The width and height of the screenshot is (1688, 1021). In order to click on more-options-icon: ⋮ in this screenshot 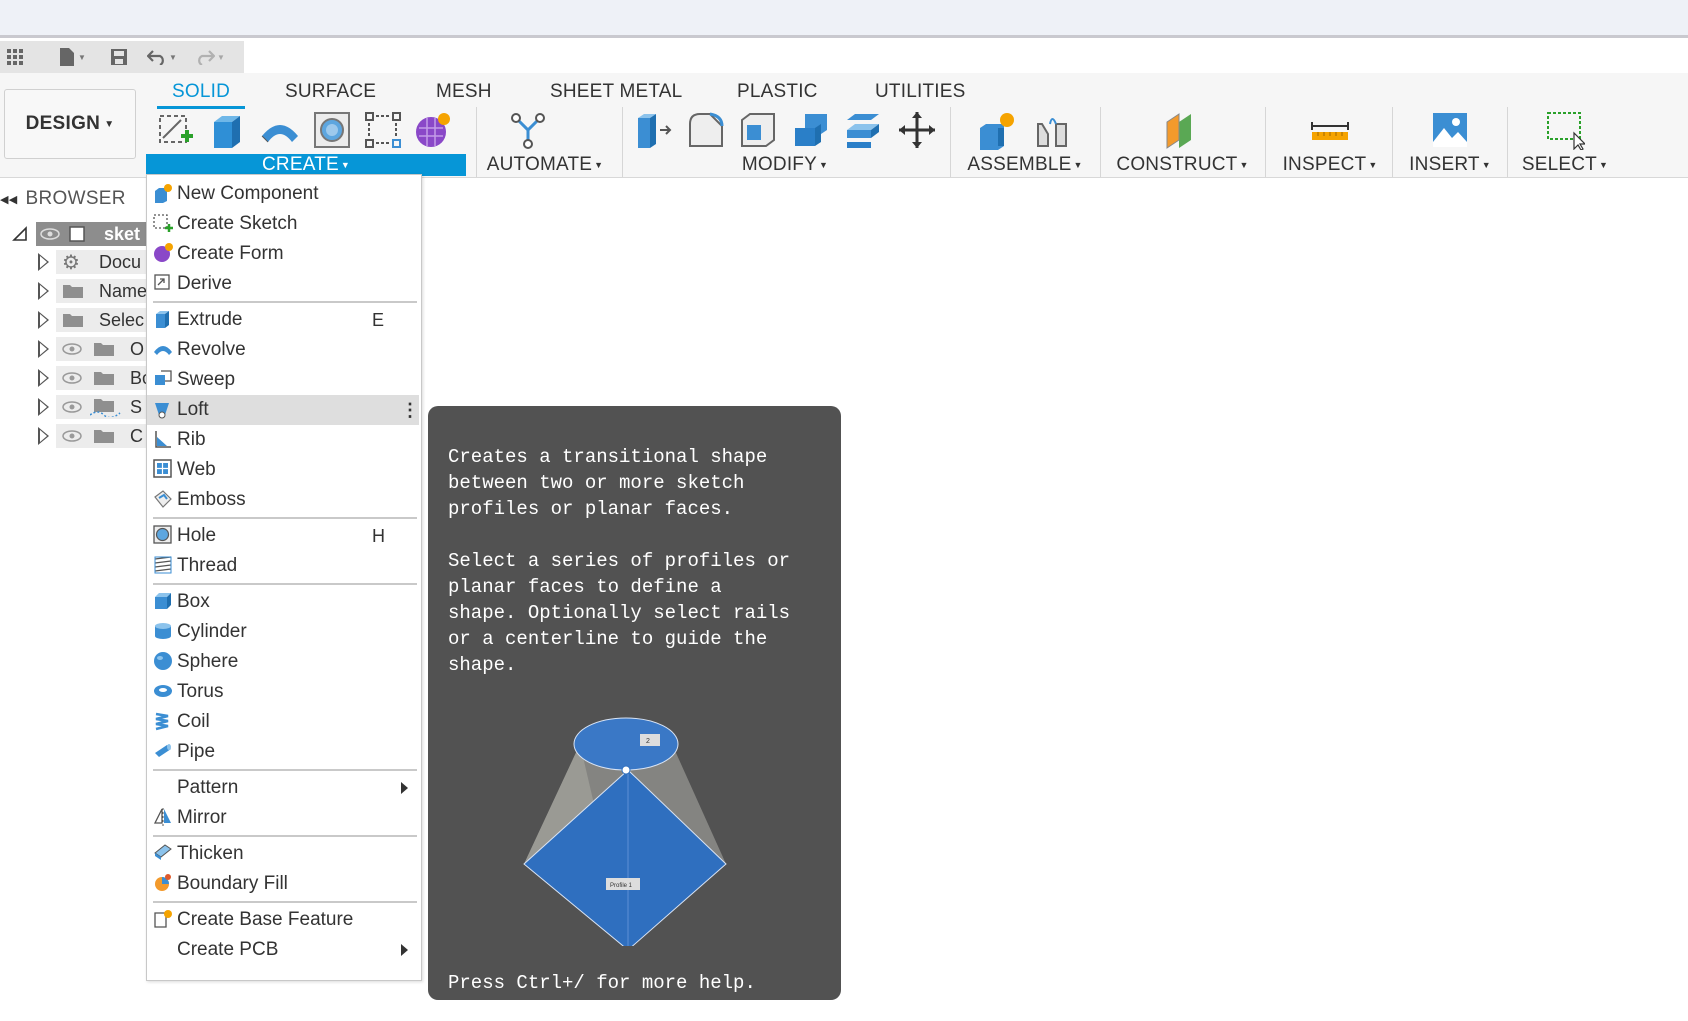, I will do `click(410, 410)`.